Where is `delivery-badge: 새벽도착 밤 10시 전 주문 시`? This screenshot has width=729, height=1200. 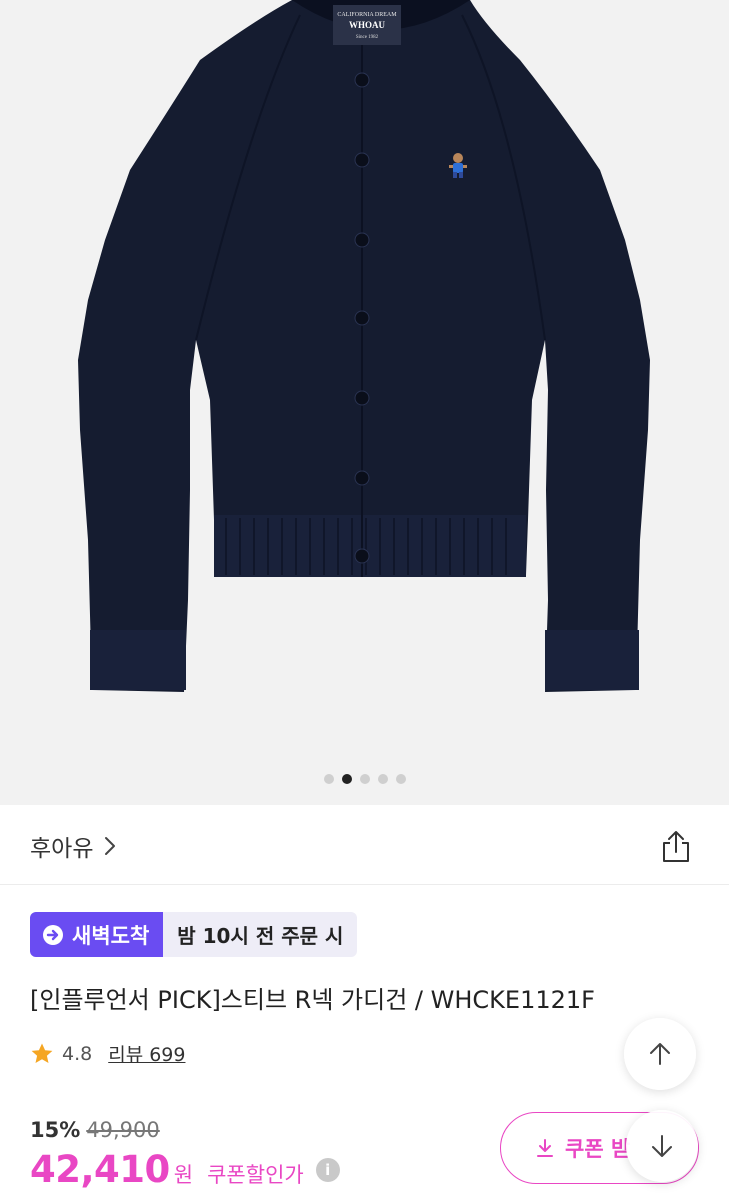 delivery-badge: 새벽도착 밤 10시 전 주문 시 is located at coordinates (194, 934).